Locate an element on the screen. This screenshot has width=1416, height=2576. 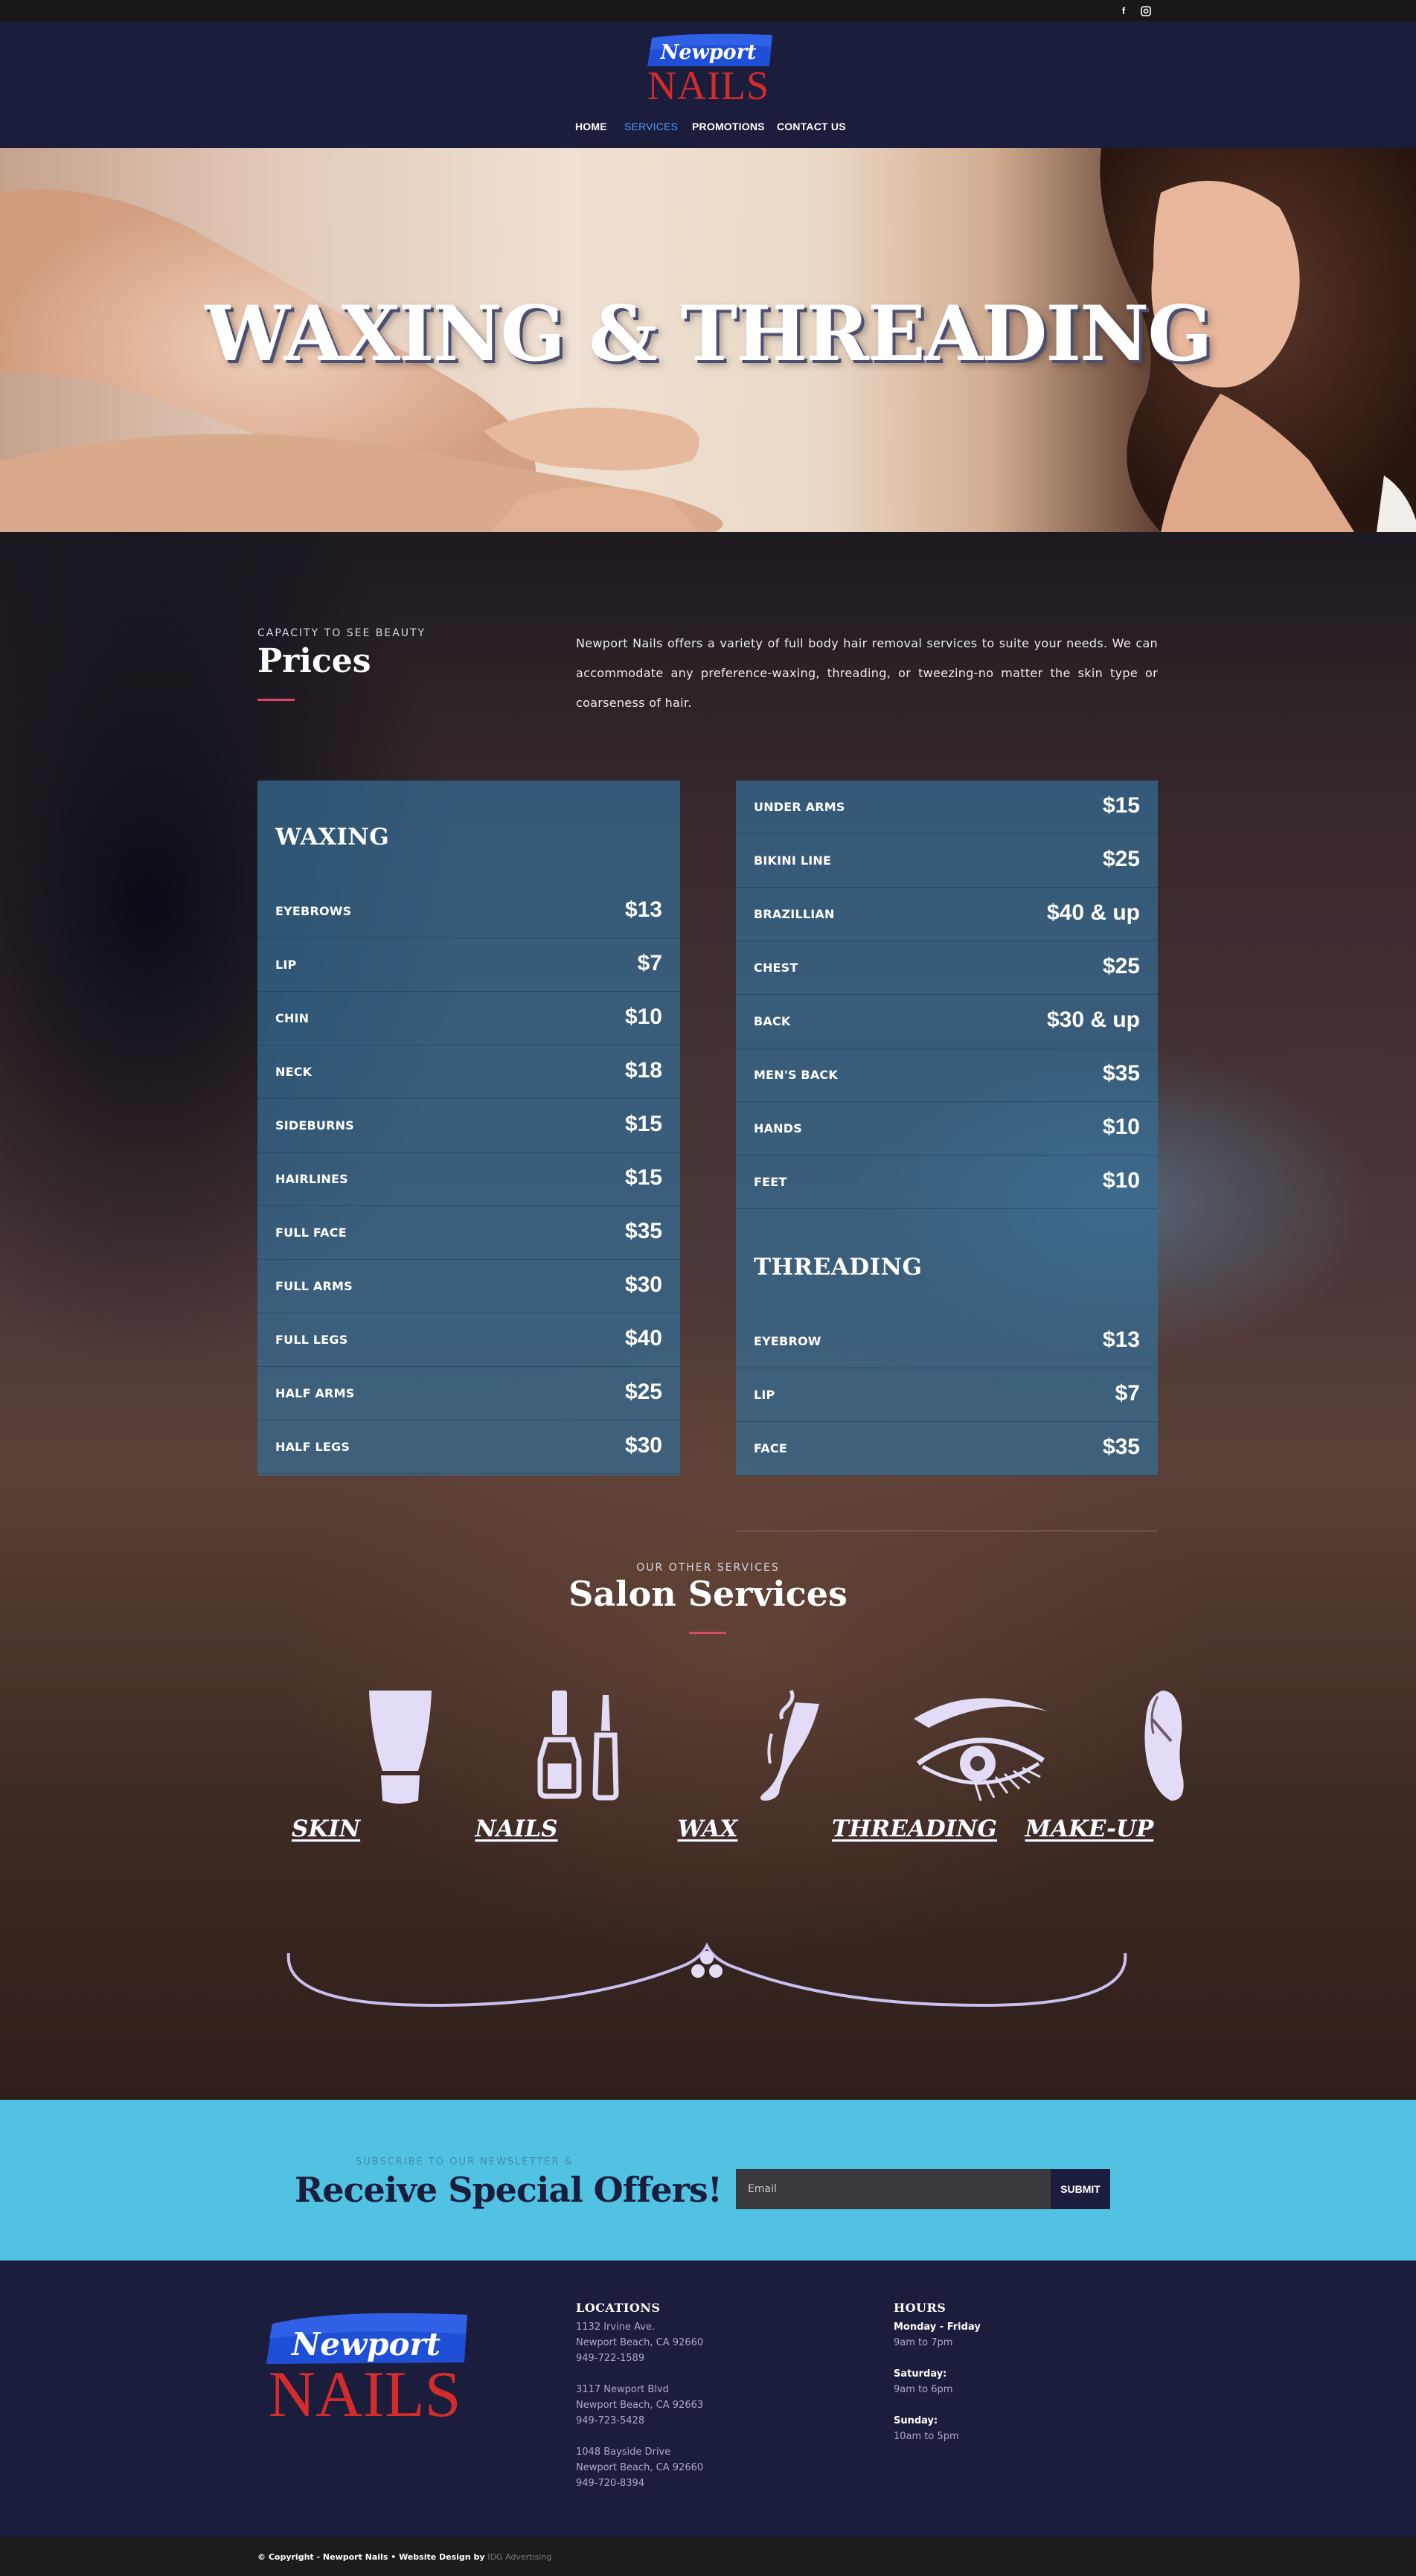
lotion-tube-icon is located at coordinates (401, 1747).